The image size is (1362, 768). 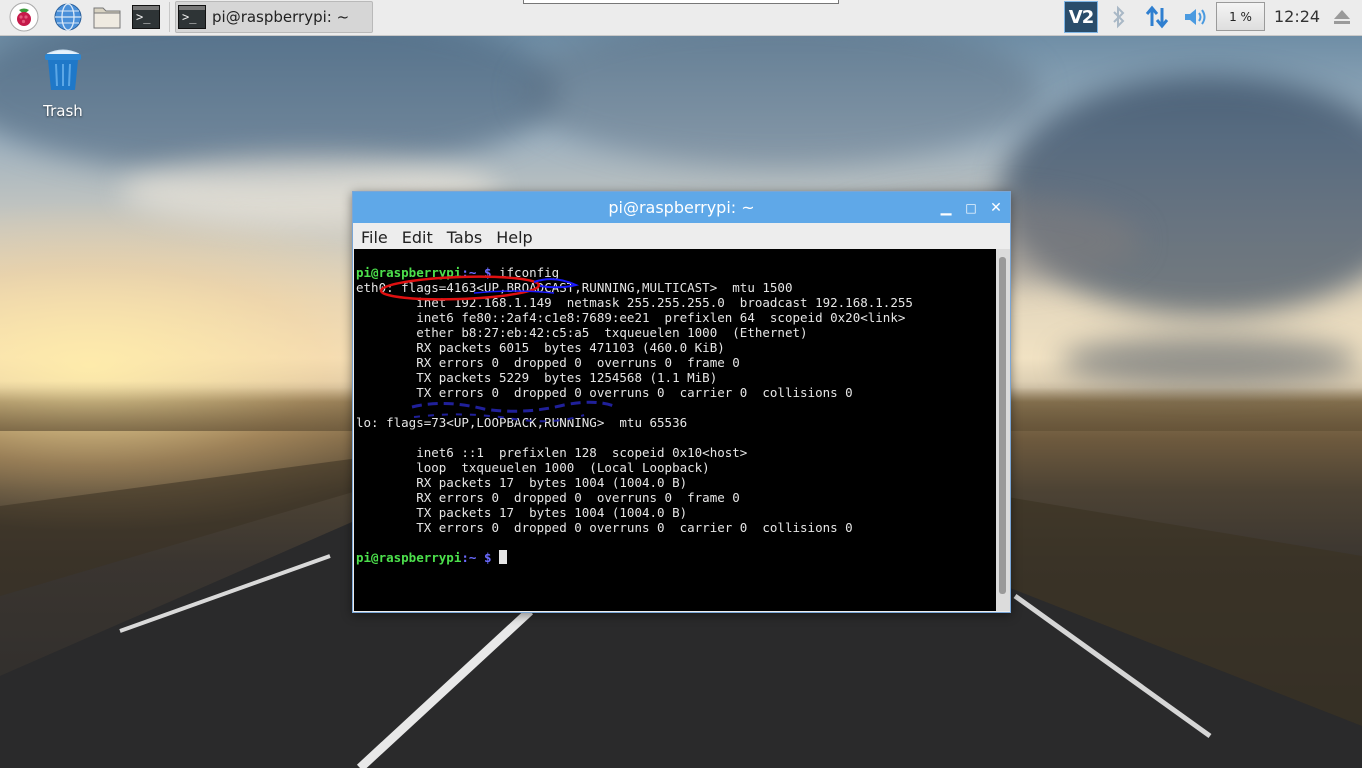 I want to click on terminal-scrollbar, so click(x=1003, y=430).